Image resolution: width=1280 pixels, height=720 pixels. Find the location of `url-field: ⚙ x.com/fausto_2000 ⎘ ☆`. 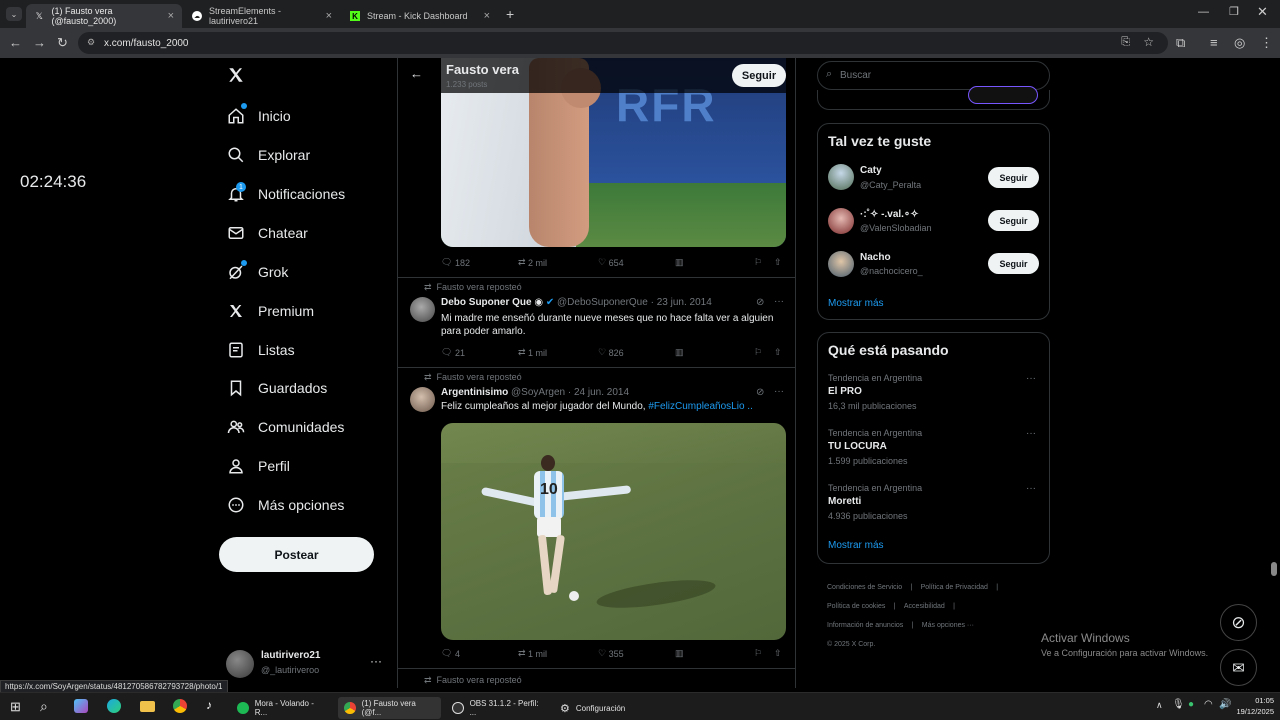

url-field: ⚙ x.com/fausto_2000 ⎘ ☆ is located at coordinates (623, 43).